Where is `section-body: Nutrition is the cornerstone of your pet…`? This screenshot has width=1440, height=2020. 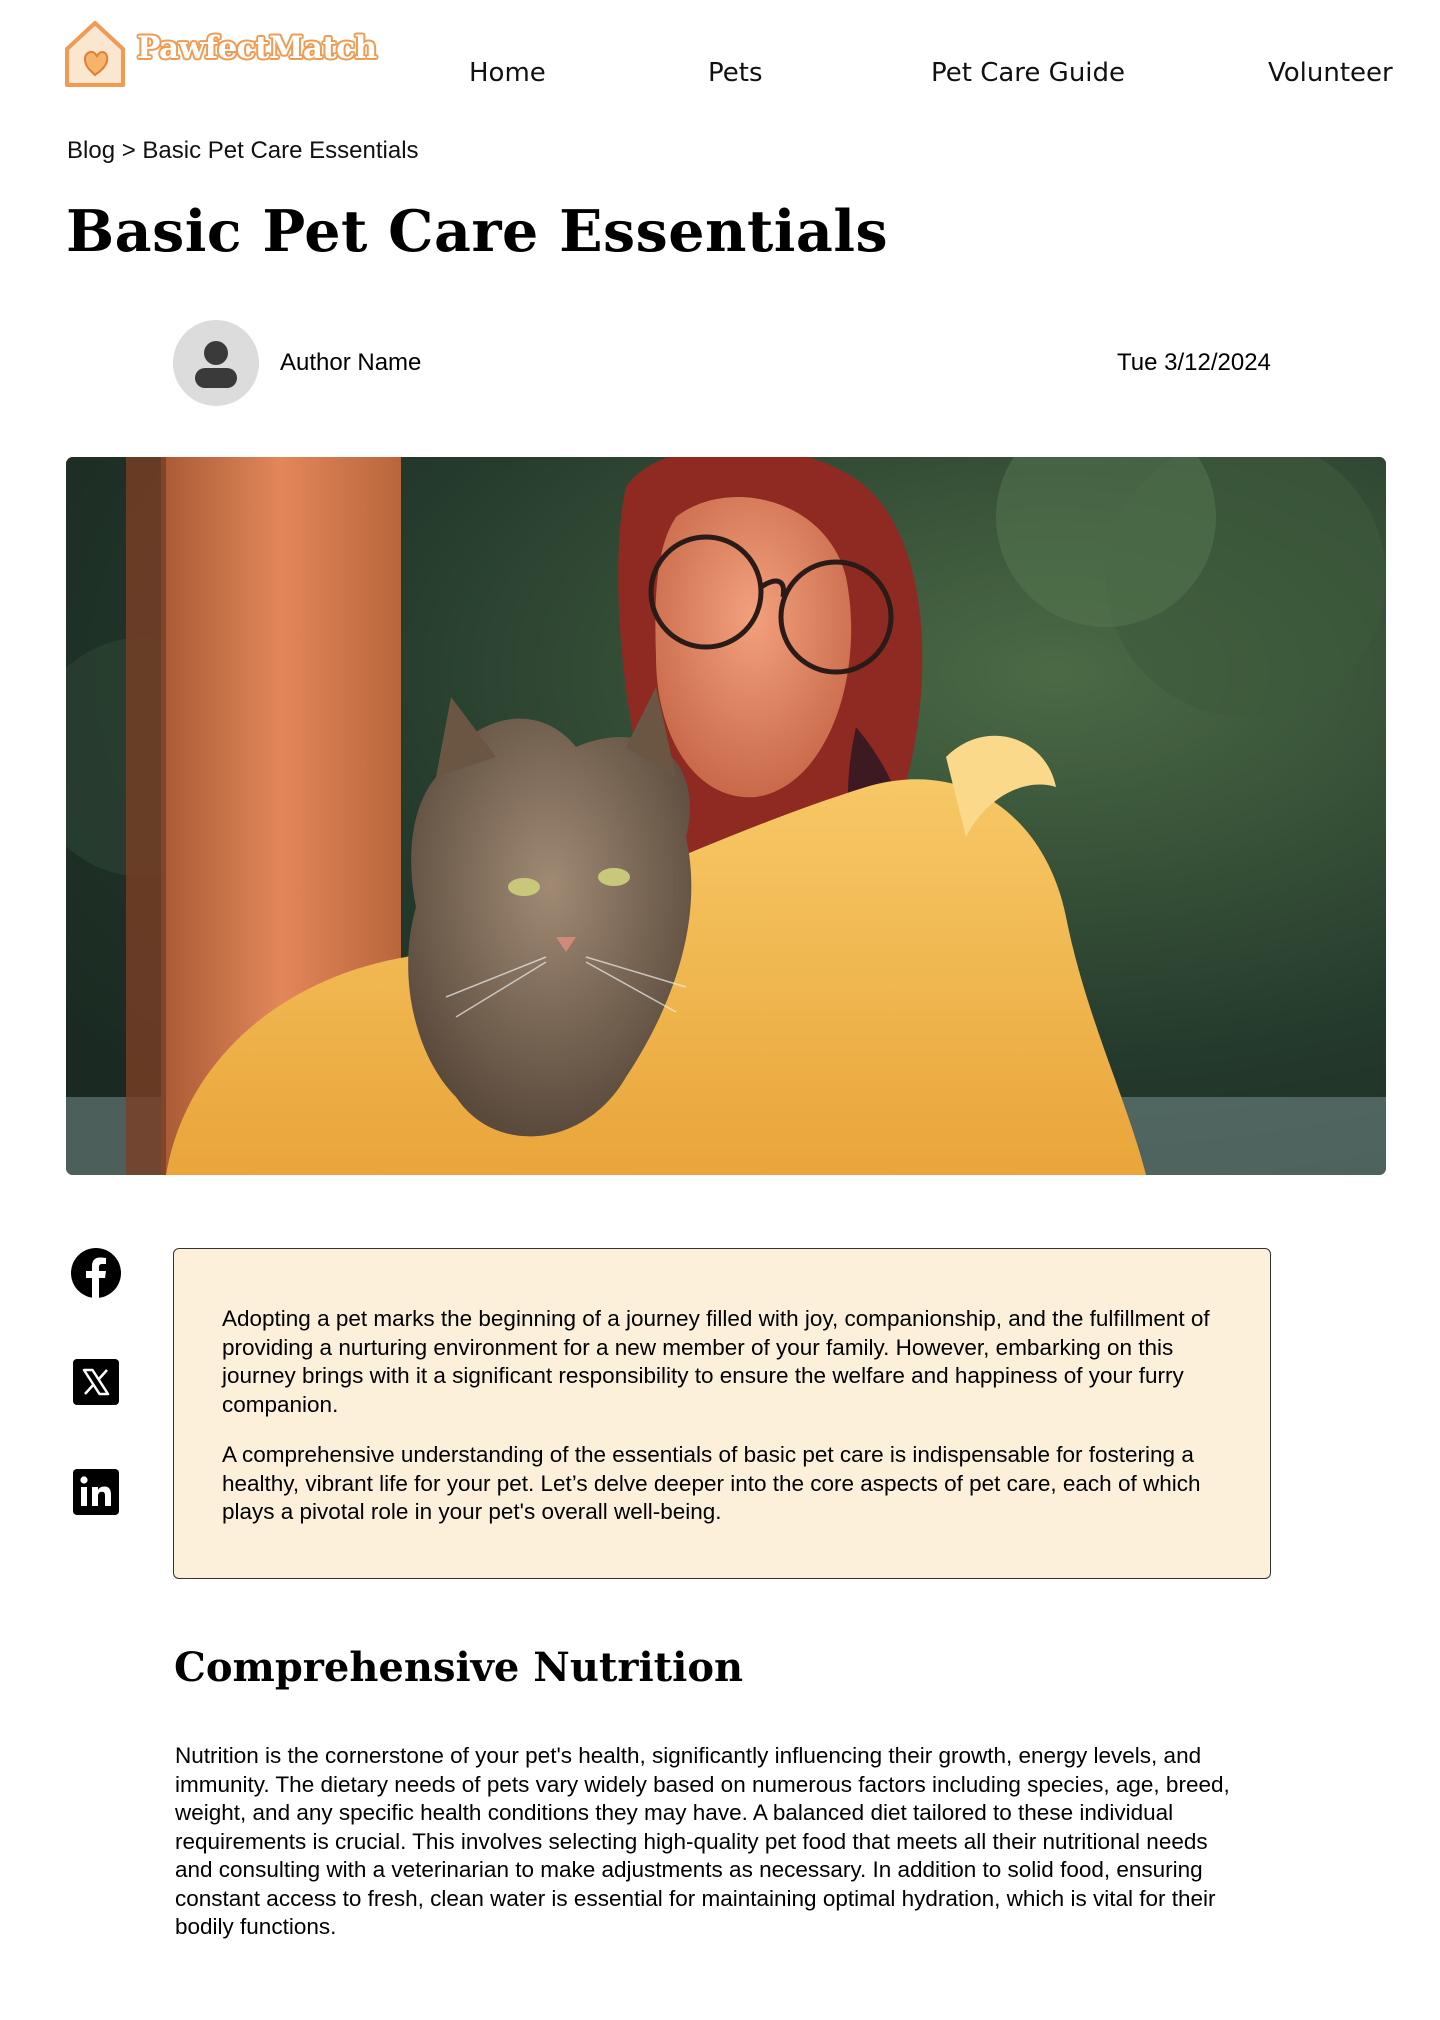 section-body: Nutrition is the cornerstone of your pet… is located at coordinates (702, 1841).